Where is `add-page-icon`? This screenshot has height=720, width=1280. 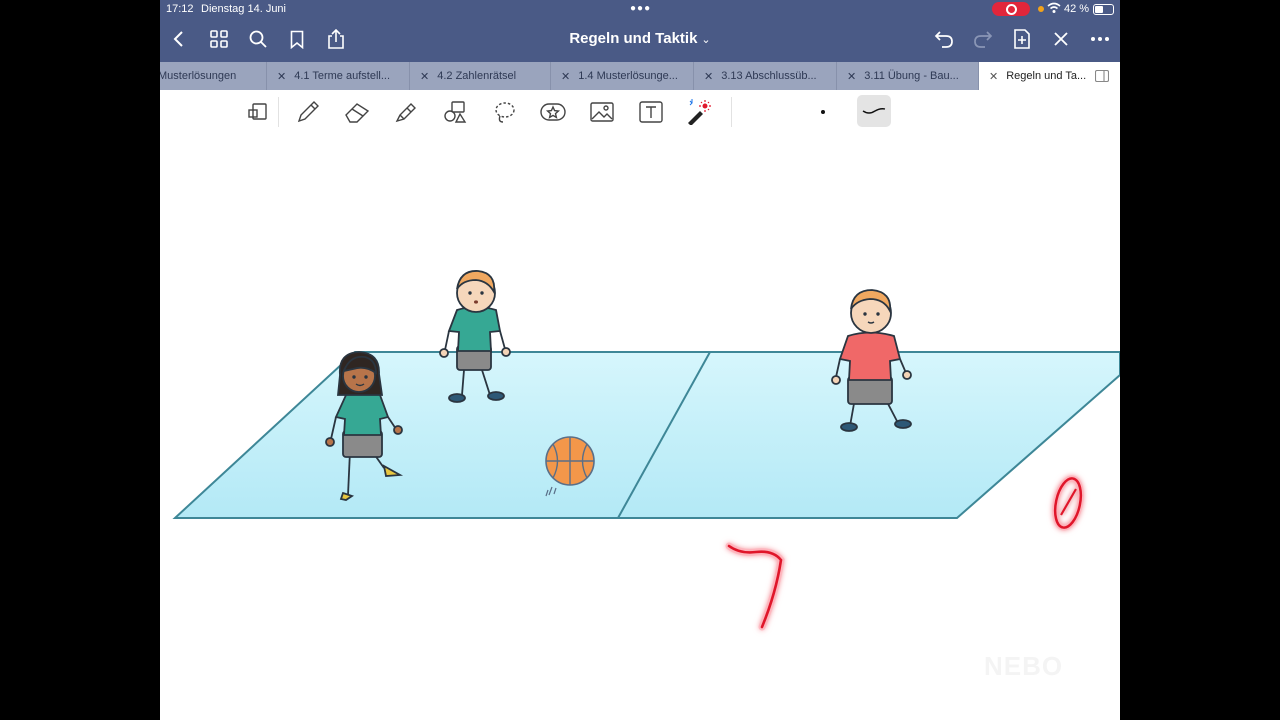
add-page-icon is located at coordinates (1022, 39).